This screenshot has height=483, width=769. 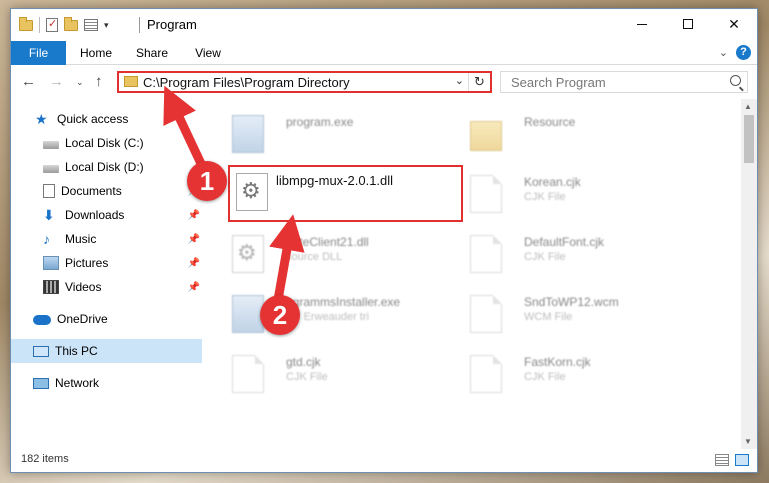 What do you see at coordinates (749, 274) in the screenshot?
I see `vertical-scrollbar: ▲ ▼` at bounding box center [749, 274].